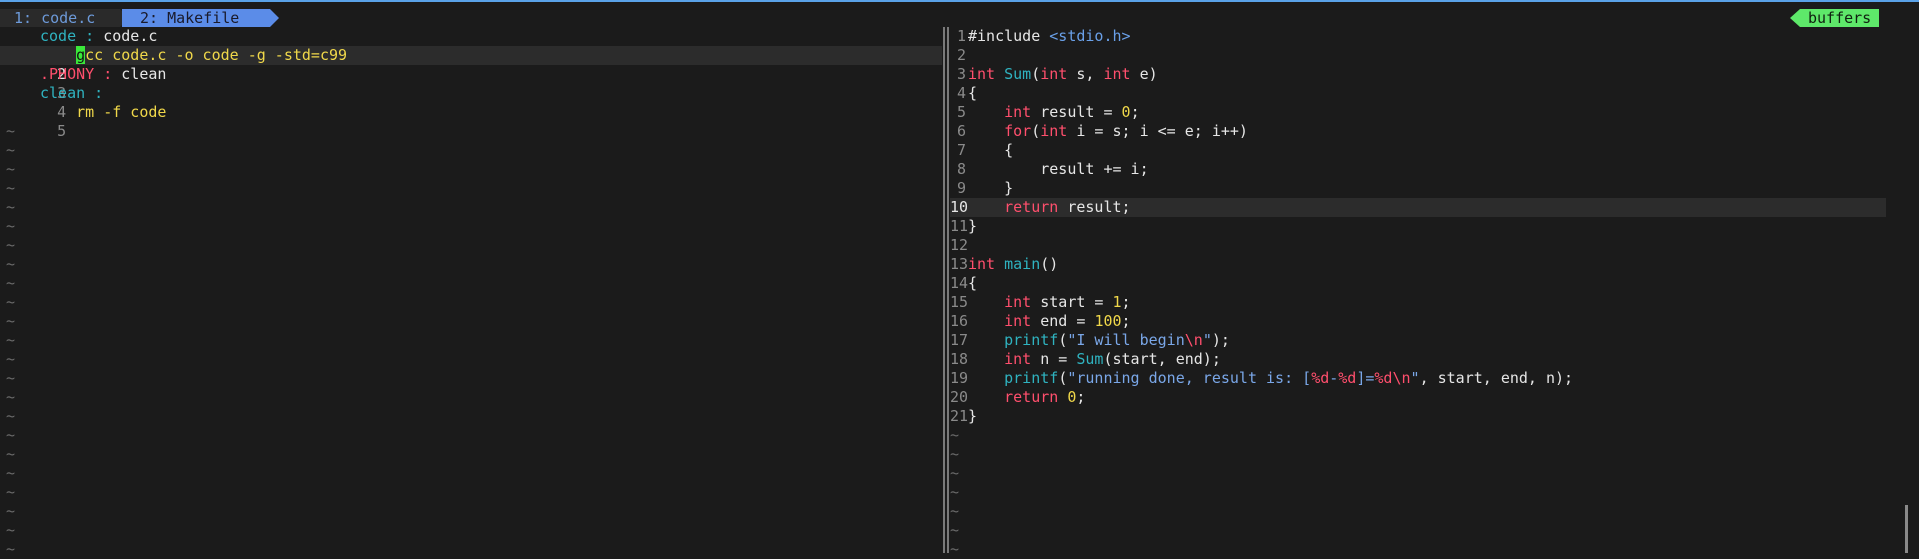 This screenshot has height=559, width=1919. Describe the element at coordinates (961, 93) in the screenshot. I see `line-number: 4` at that location.